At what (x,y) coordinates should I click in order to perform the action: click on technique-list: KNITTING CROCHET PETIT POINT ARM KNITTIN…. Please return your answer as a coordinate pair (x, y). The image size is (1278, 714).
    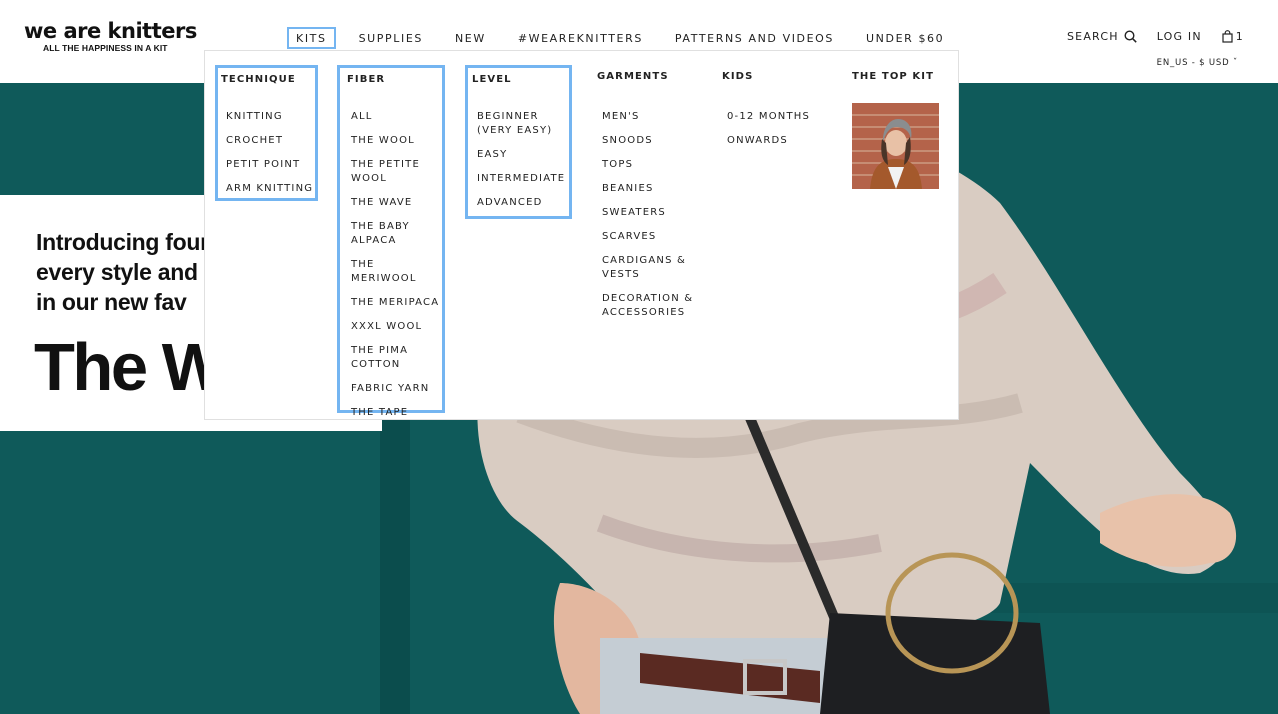
    Looking at the image, I should click on (269, 158).